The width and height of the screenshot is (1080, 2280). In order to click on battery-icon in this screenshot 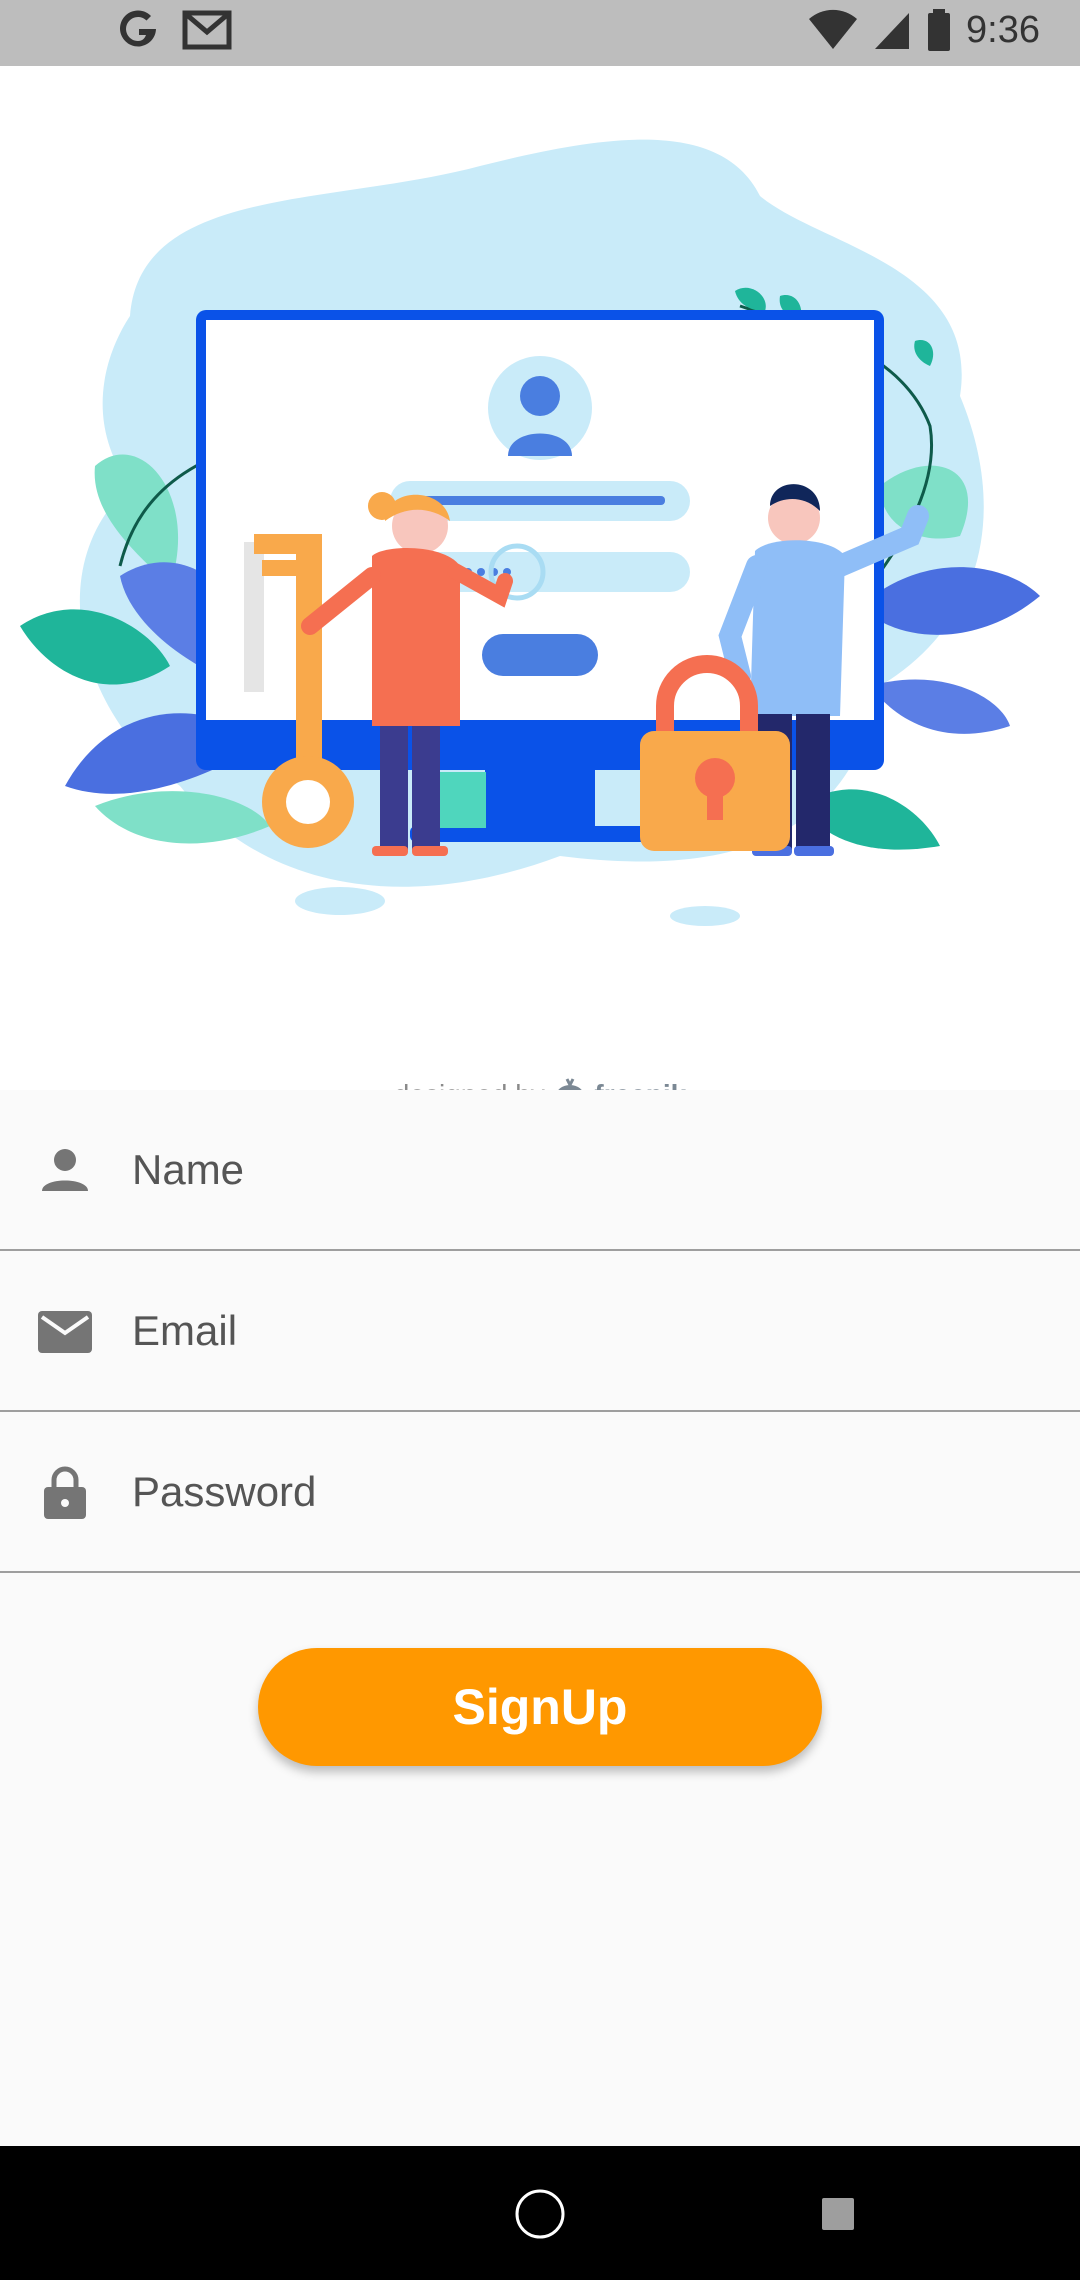, I will do `click(939, 30)`.